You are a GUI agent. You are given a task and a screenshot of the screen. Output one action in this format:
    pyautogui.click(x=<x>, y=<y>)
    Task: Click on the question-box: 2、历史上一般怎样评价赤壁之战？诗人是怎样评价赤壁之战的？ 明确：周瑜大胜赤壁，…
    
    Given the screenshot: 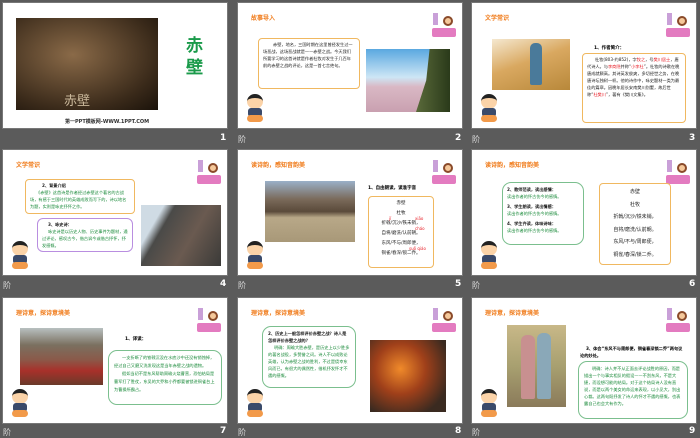 What is the action you would take?
    pyautogui.click(x=309, y=357)
    